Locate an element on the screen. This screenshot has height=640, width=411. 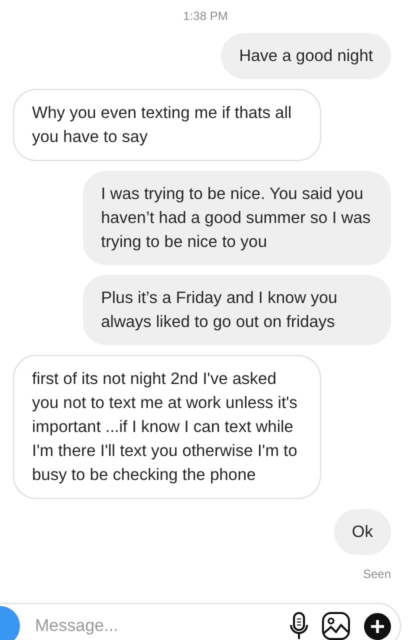
image-icon is located at coordinates (336, 626).